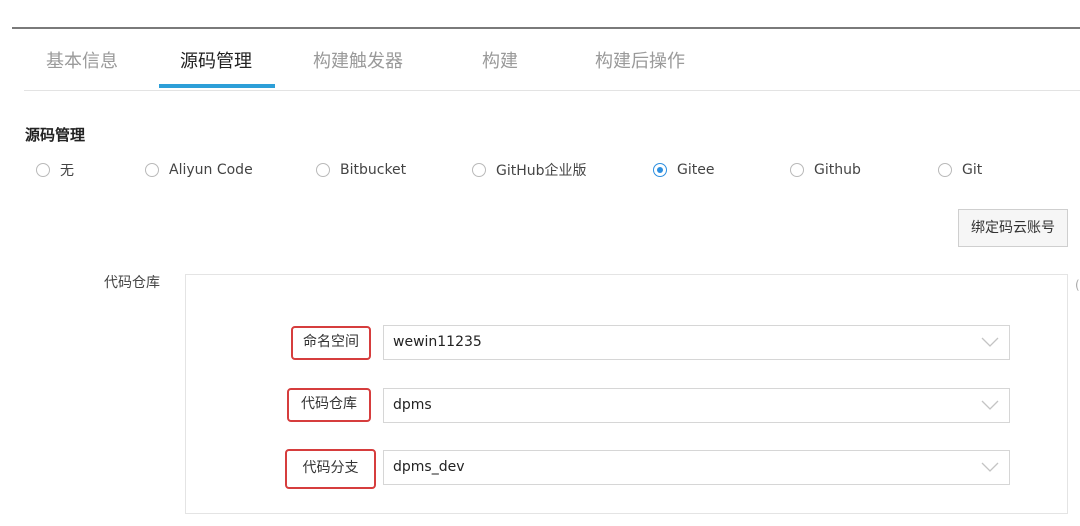 This screenshot has height=526, width=1080. What do you see at coordinates (132, 283) in the screenshot?
I see `repository-label: 代码仓库` at bounding box center [132, 283].